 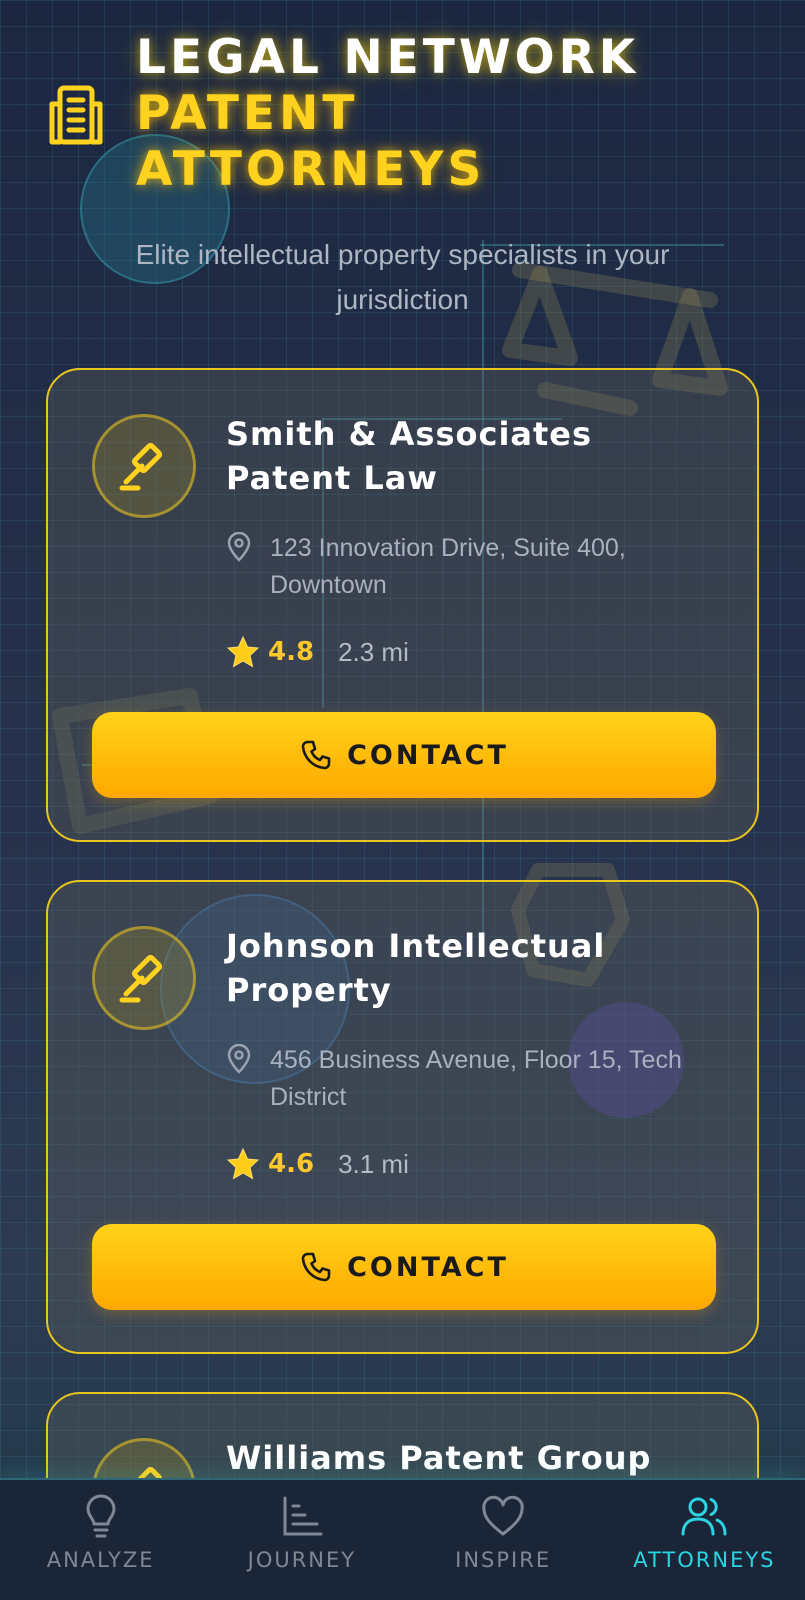 I want to click on page-header: LEGAL NETWORK PATENT ATTORNEYS, so click(x=404, y=115).